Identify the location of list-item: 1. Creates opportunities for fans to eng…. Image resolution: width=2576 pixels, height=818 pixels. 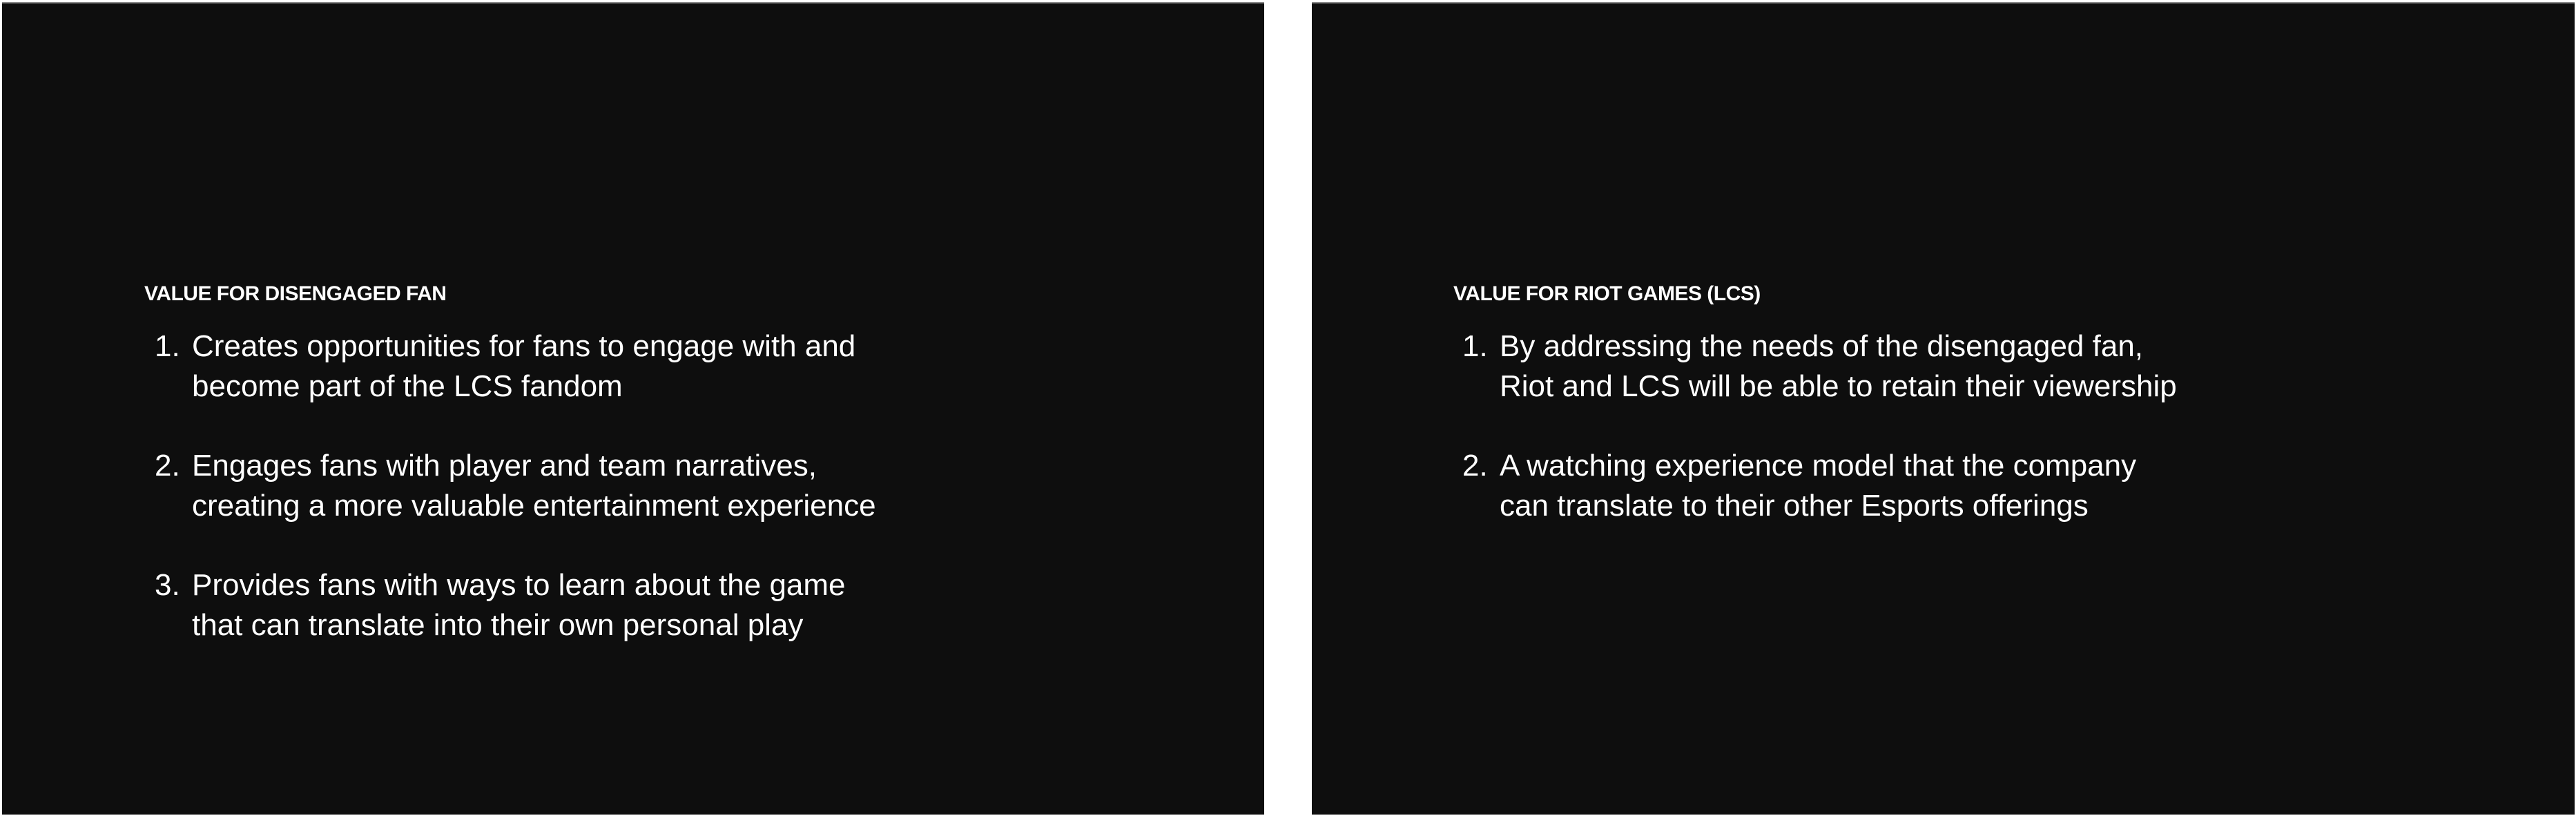
(515, 367).